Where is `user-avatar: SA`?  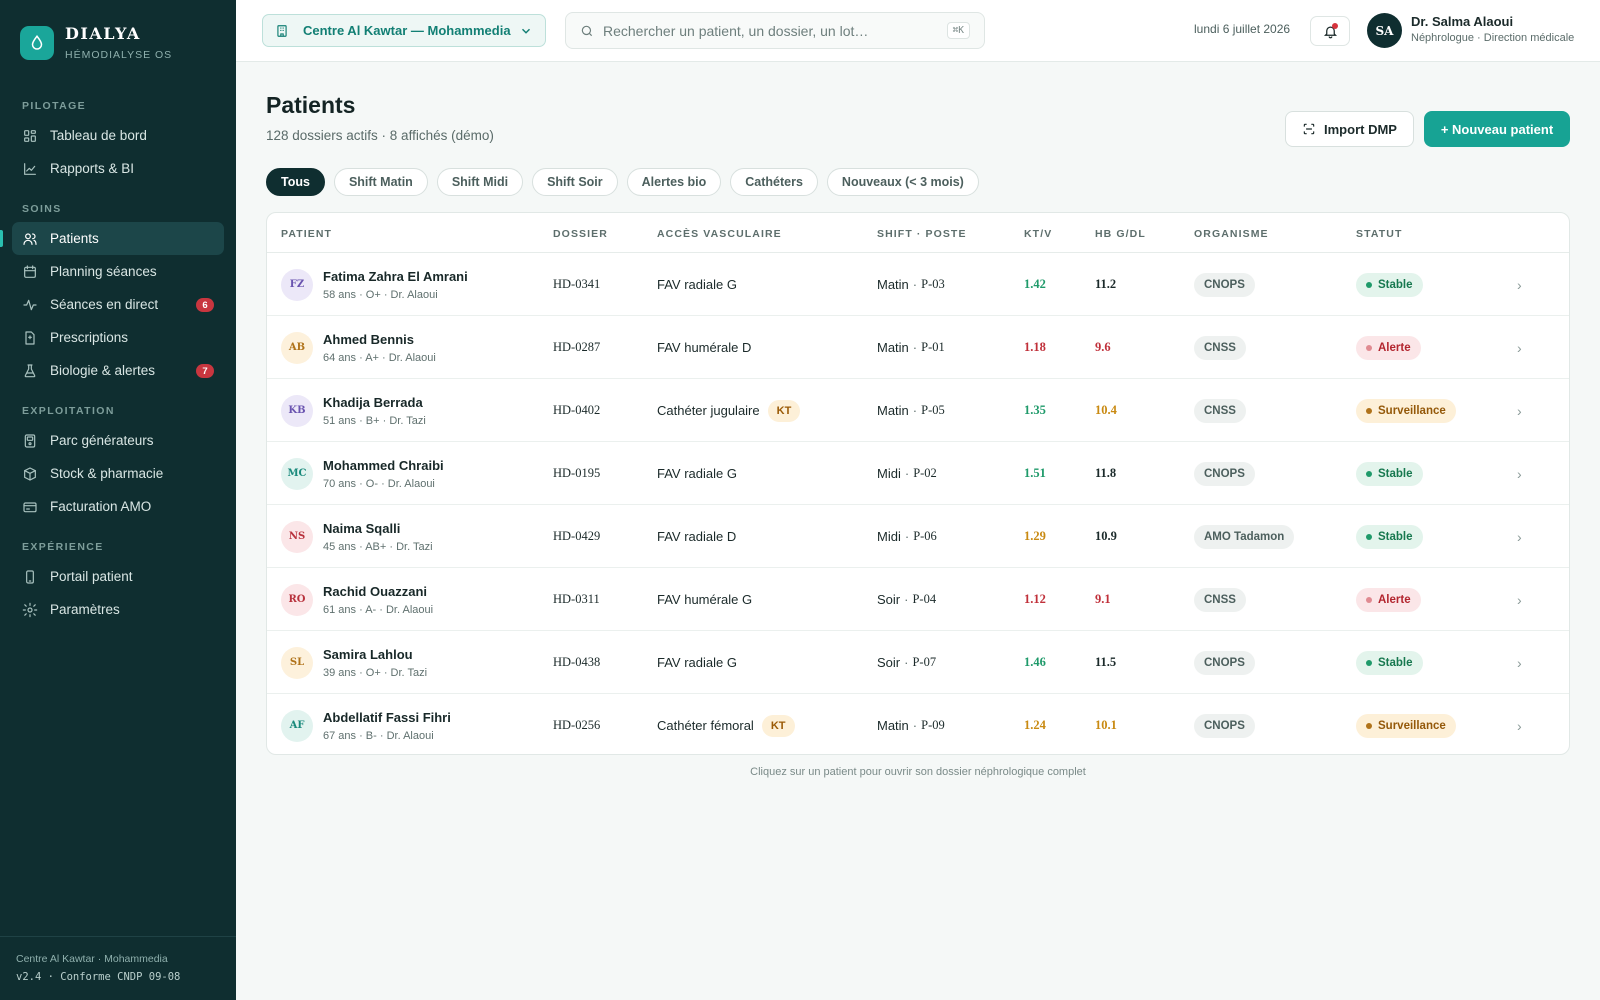 user-avatar: SA is located at coordinates (1384, 30).